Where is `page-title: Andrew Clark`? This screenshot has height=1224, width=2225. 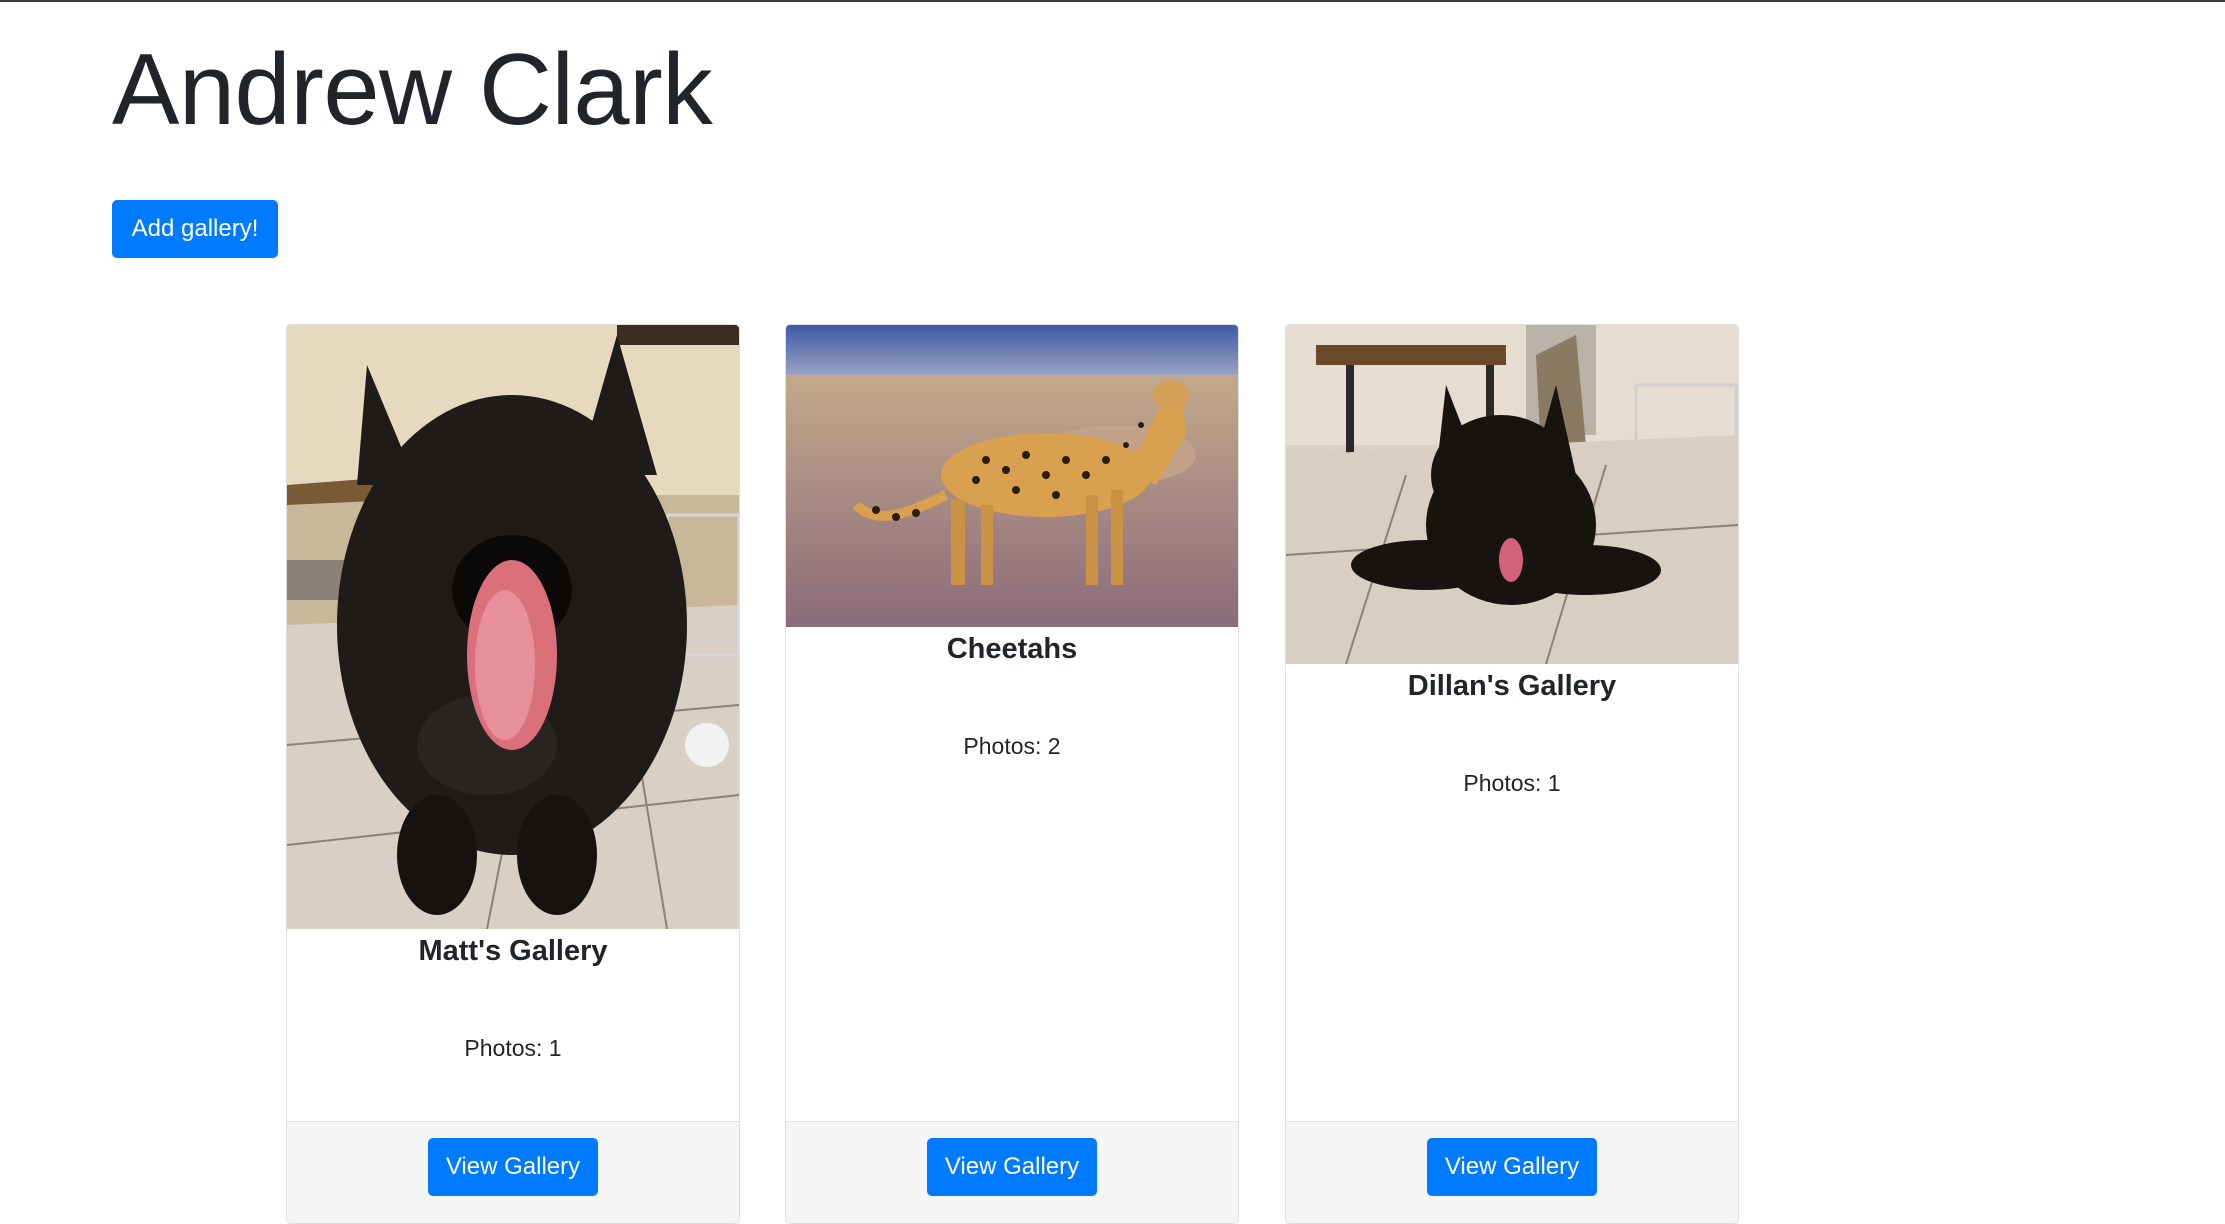
page-title: Andrew Clark is located at coordinates (412, 90).